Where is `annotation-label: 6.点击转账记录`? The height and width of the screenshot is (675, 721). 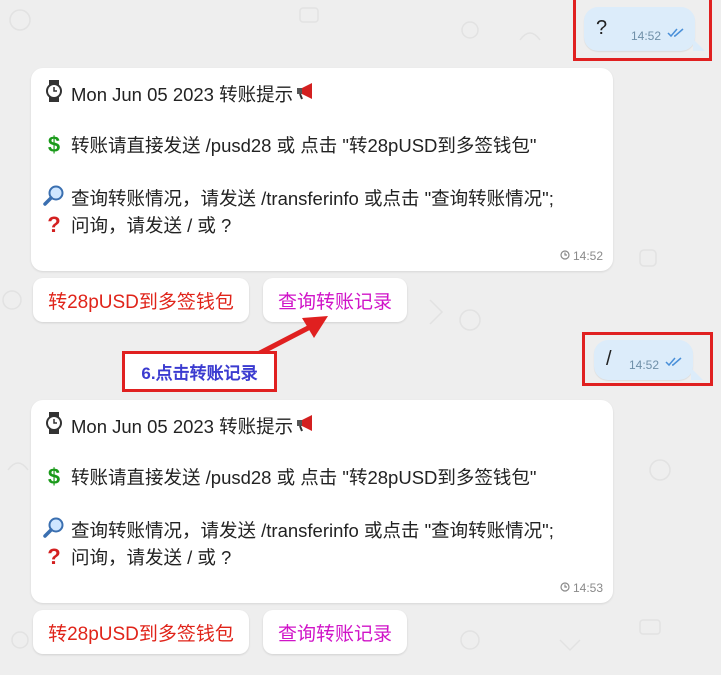 annotation-label: 6.点击转账记录 is located at coordinates (199, 371).